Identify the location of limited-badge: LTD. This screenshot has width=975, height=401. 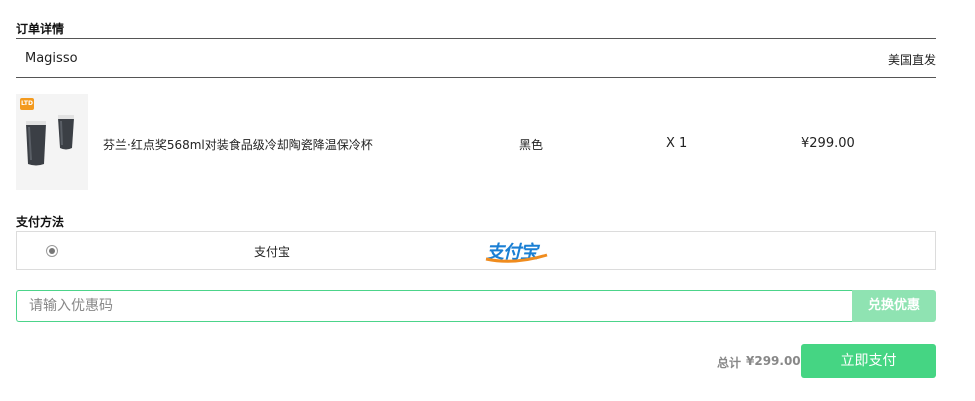
(27, 104).